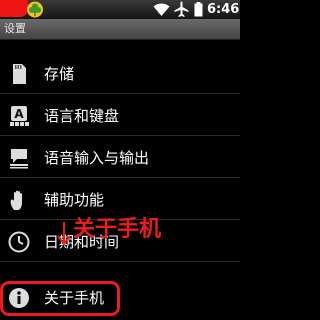  Describe the element at coordinates (19, 242) in the screenshot. I see `clock-icon` at that location.